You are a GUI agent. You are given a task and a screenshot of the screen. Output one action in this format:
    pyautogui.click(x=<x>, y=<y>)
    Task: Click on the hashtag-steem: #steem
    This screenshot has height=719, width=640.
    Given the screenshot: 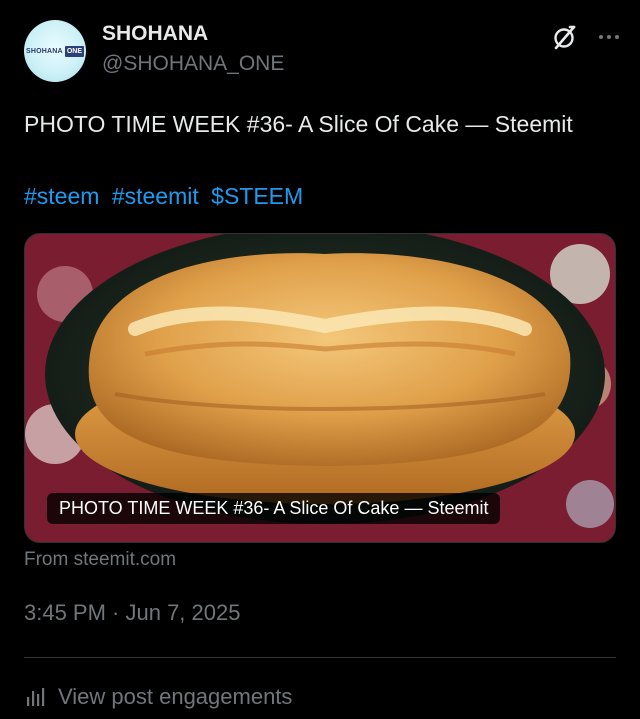 What is the action you would take?
    pyautogui.click(x=61, y=196)
    